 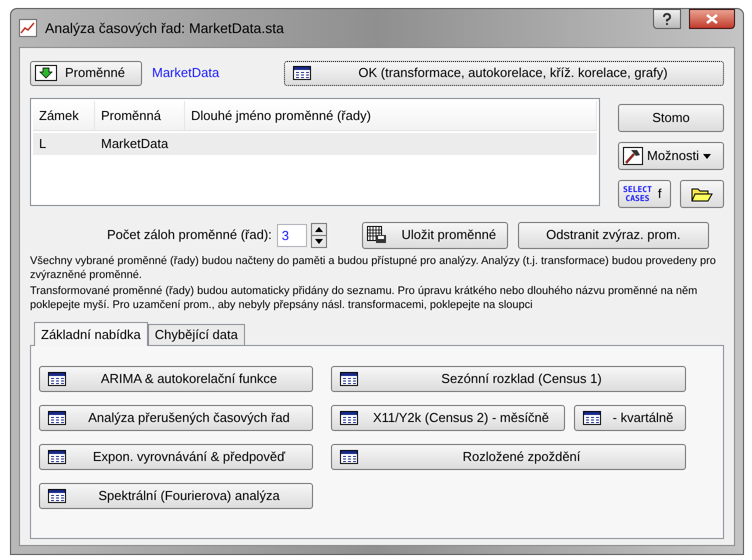 What do you see at coordinates (630, 418) in the screenshot?
I see `analysis-button: - kvartálně` at bounding box center [630, 418].